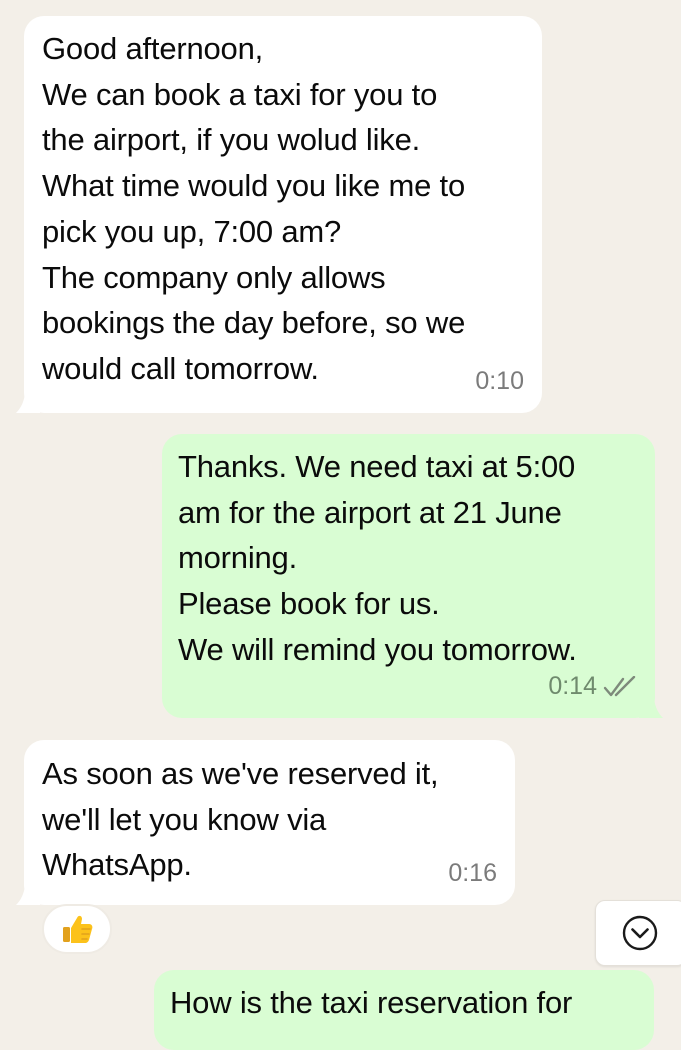 The image size is (681, 1050). I want to click on scroll-to-bottom-button, so click(638, 933).